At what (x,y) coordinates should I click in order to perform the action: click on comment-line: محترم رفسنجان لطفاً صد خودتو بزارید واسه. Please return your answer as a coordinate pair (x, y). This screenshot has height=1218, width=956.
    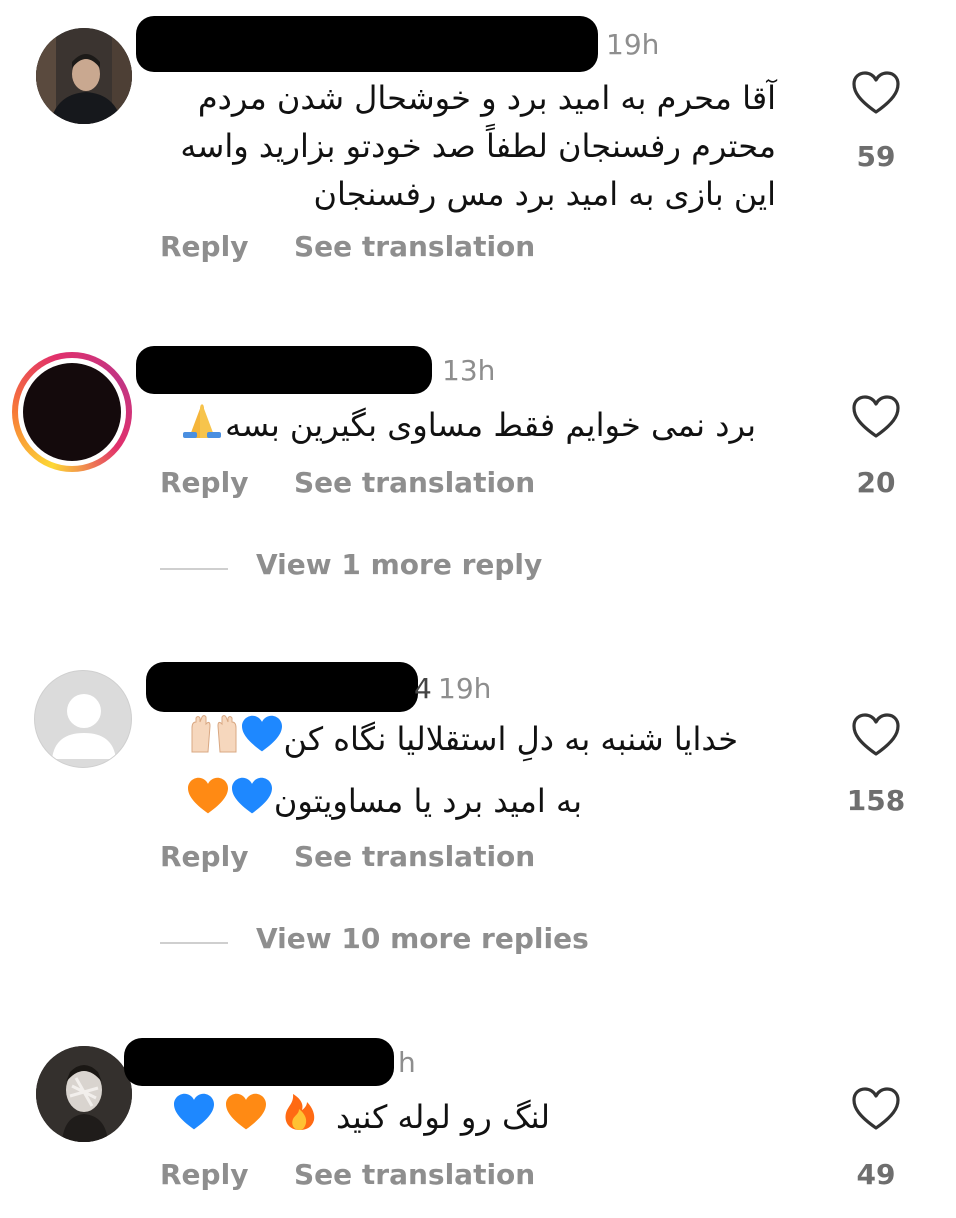
    Looking at the image, I should click on (478, 146).